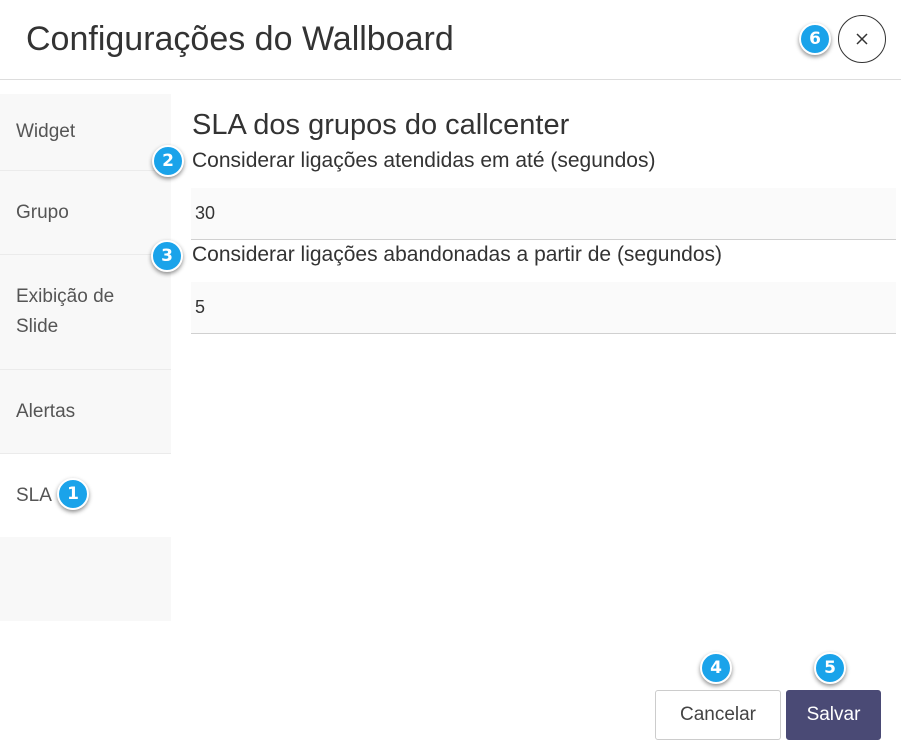  I want to click on answered-calls-seconds-input, so click(543, 214).